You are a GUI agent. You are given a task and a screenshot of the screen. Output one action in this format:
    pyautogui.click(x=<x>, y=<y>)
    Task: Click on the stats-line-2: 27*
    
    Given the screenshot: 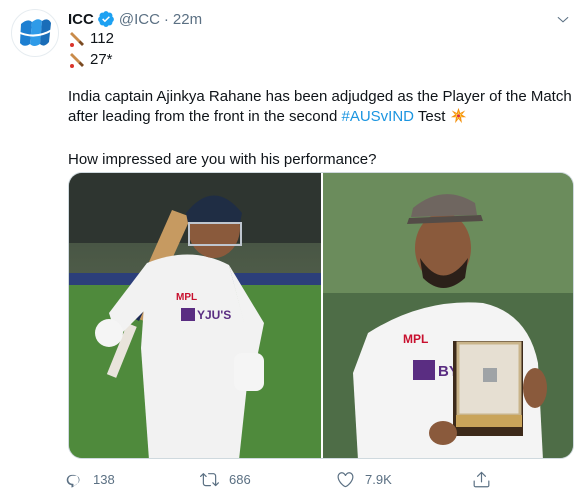 What is the action you would take?
    pyautogui.click(x=90, y=59)
    